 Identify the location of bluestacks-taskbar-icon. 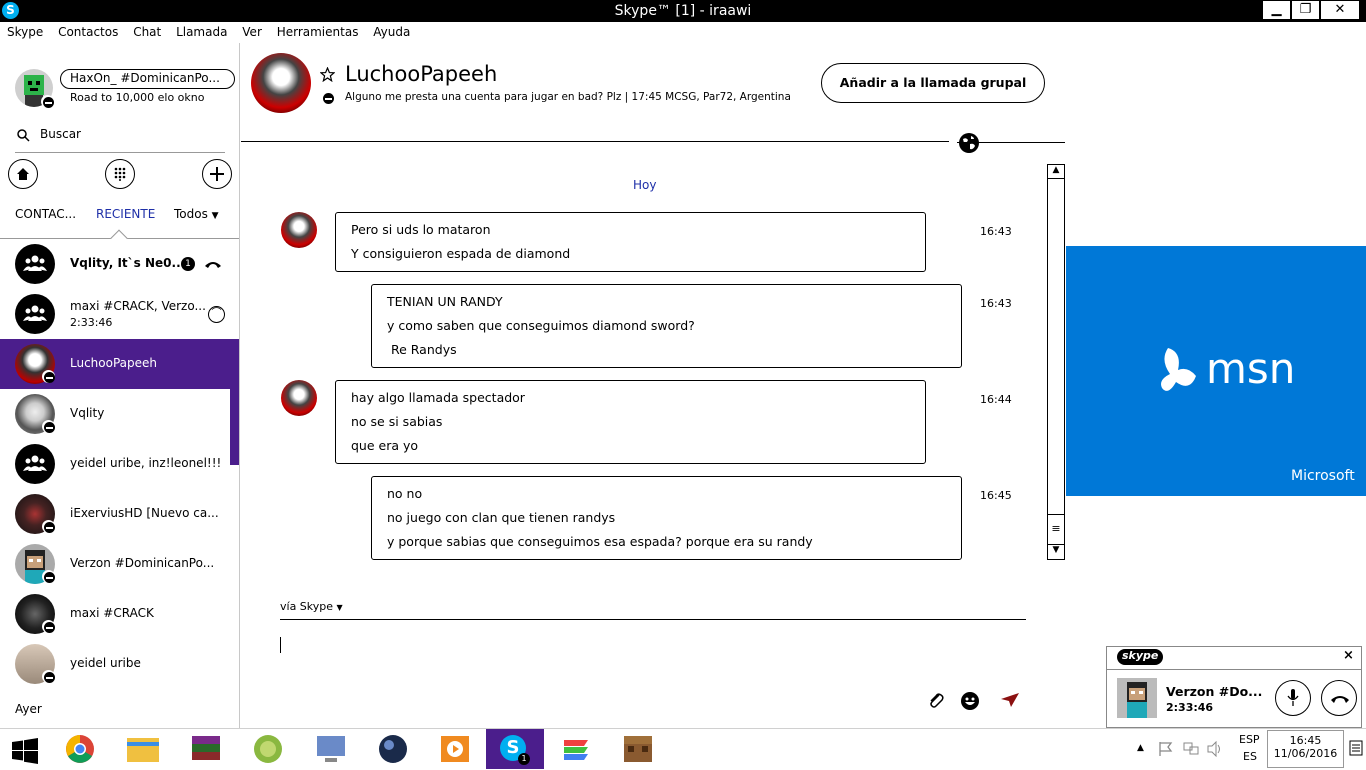
(576, 749).